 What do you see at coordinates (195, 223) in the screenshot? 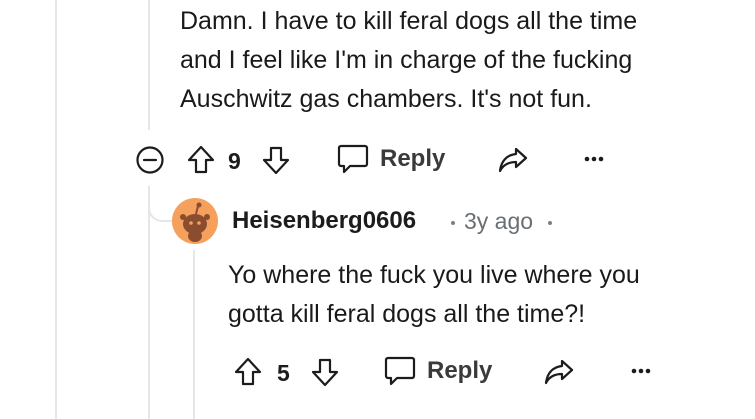
I see `avatar` at bounding box center [195, 223].